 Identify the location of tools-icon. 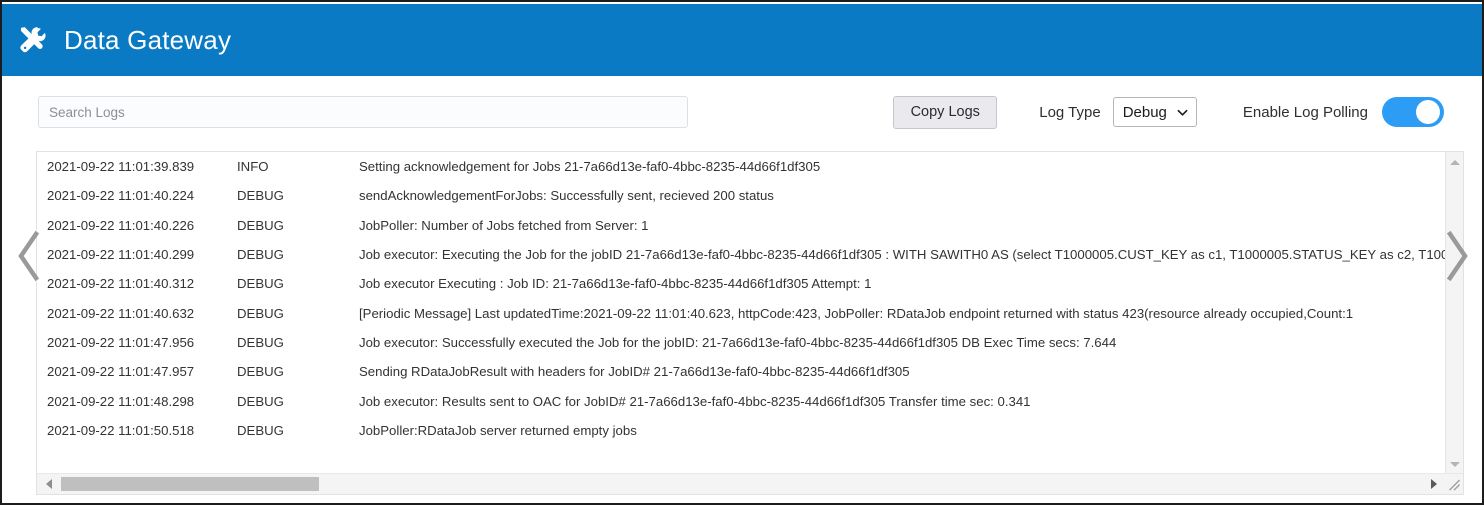
(33, 40).